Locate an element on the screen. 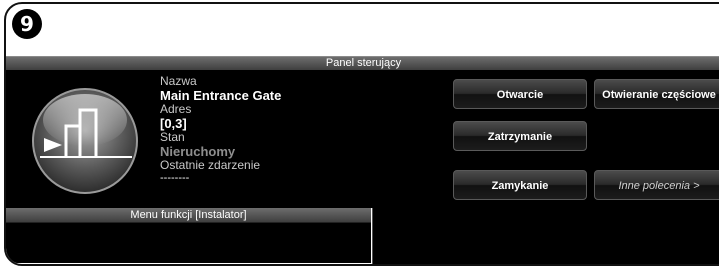 The image size is (719, 266). name-label: Nazwa is located at coordinates (178, 81).